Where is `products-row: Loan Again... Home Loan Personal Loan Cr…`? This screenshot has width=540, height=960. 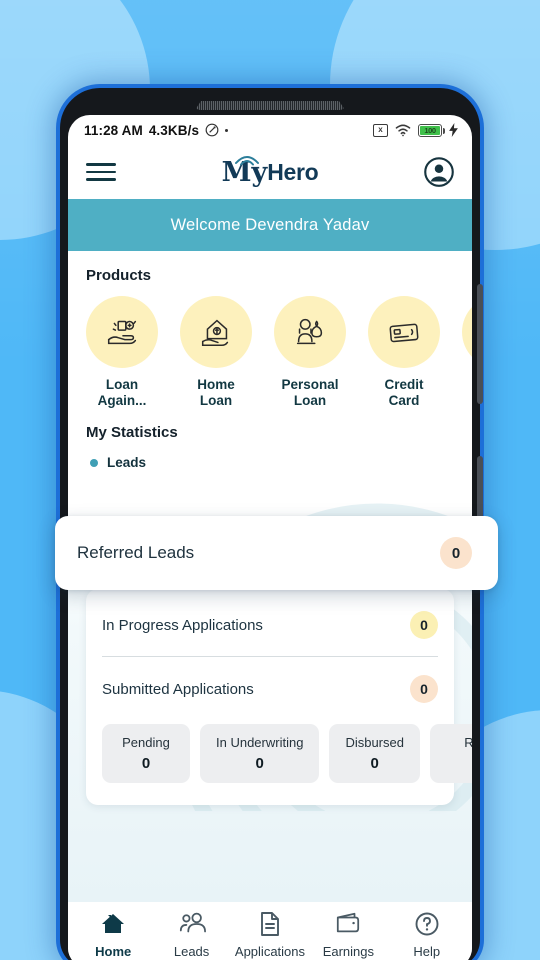
products-row: Loan Again... Home Loan Personal Loan Cr… is located at coordinates (270, 346).